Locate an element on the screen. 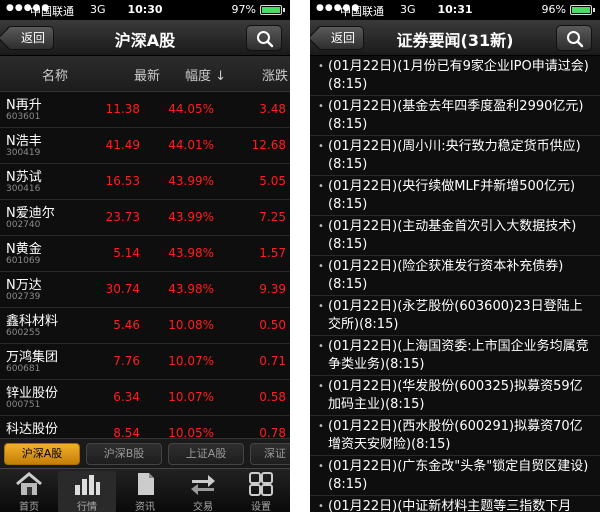 The width and height of the screenshot is (600, 512). tab-trade: 交易 is located at coordinates (203, 491).